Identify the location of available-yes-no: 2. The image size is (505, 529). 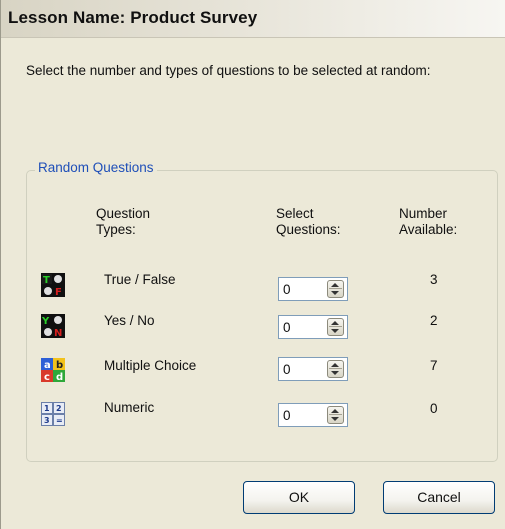
(434, 320).